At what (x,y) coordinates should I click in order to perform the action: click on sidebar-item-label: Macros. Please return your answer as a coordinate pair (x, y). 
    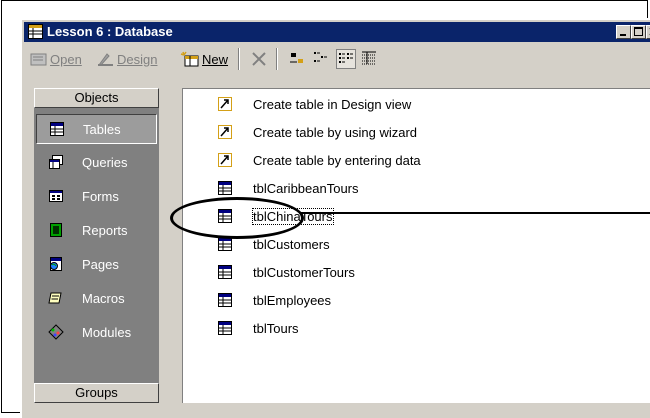
    Looking at the image, I should click on (103, 298).